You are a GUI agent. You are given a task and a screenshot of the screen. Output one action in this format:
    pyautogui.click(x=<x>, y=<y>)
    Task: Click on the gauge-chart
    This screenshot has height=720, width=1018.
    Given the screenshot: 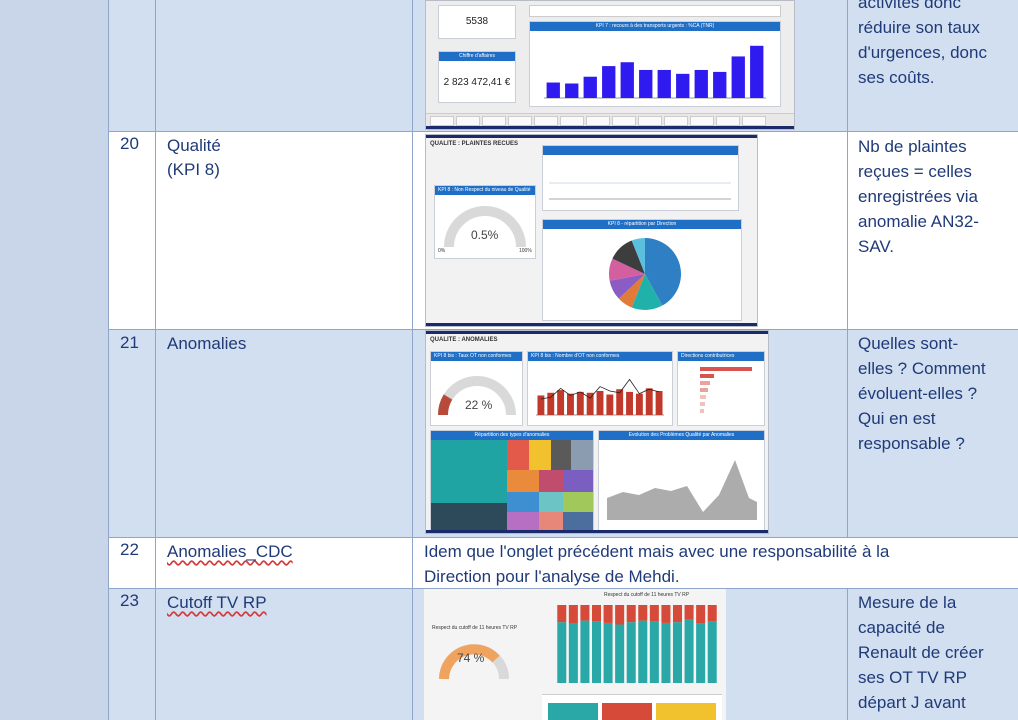 What is the action you would take?
    pyautogui.click(x=476, y=396)
    